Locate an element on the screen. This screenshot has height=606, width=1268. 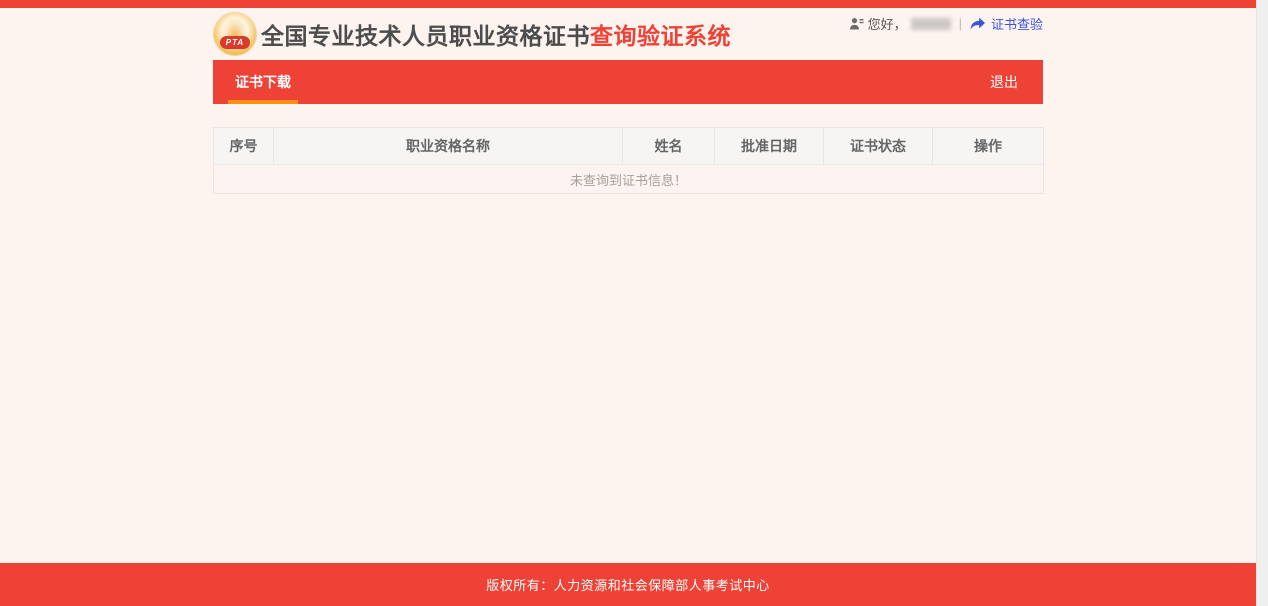
tab-certificate-download: 证书下载 is located at coordinates (263, 82).